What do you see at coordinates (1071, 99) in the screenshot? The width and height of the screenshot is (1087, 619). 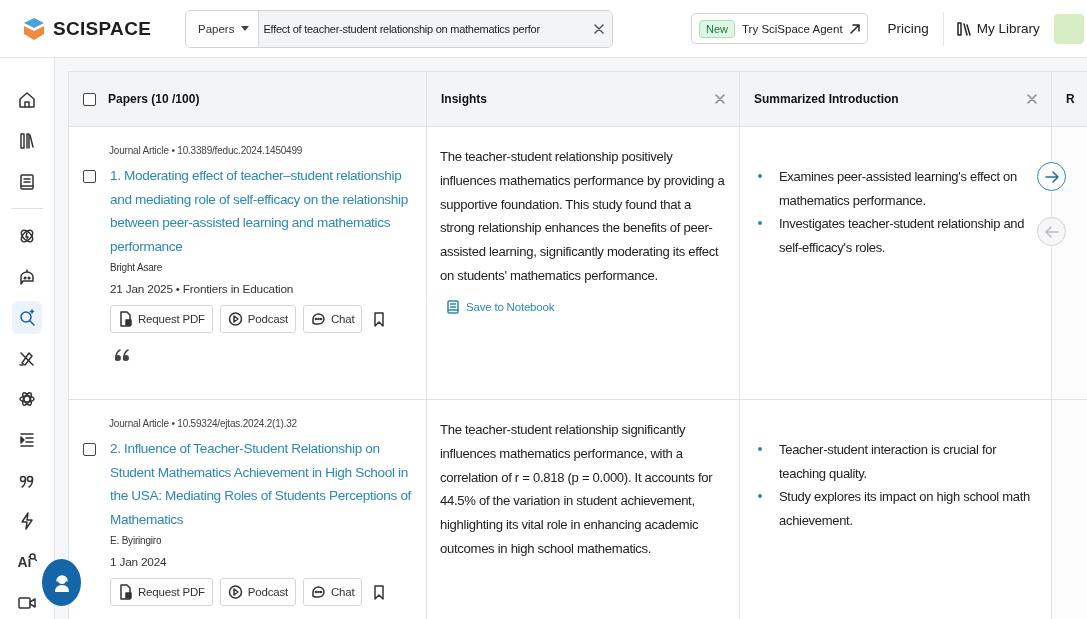 I see `column-title: R` at bounding box center [1071, 99].